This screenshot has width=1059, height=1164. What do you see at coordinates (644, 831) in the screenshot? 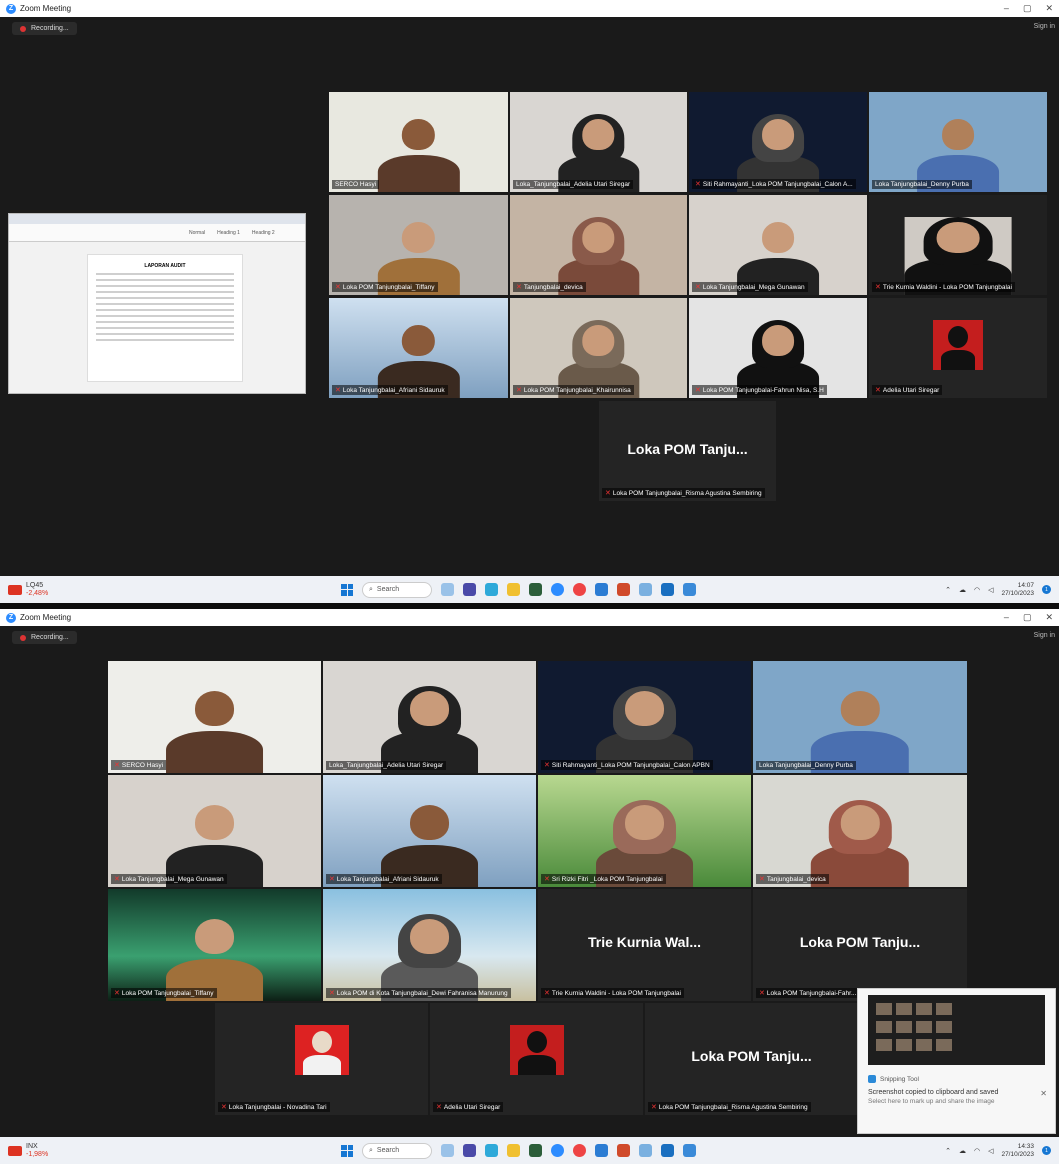
I see `video-tile: ✕ Sri Rizki Fitri _Loka POM Tanjungbalai` at bounding box center [644, 831].